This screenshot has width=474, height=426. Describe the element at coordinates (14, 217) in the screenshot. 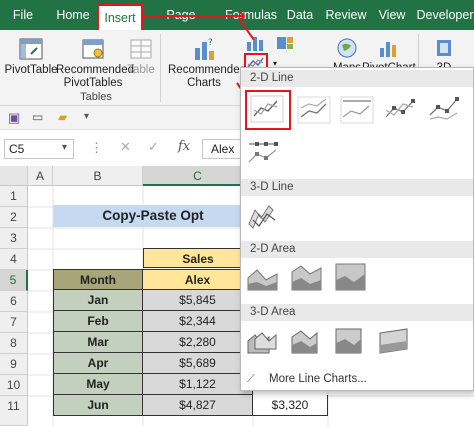

I see `row-header-2: 2` at that location.